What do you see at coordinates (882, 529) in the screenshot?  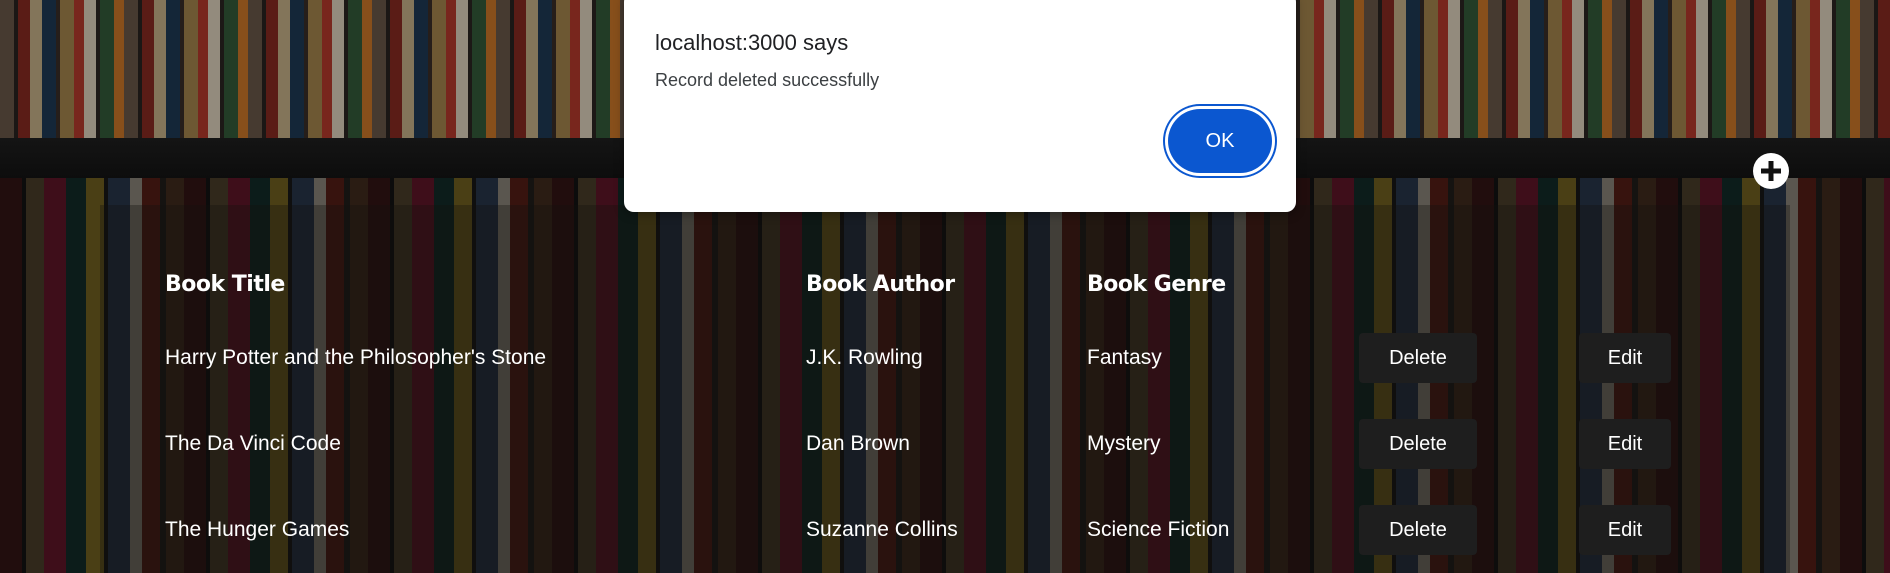 I see `book-author-cell: Suzanne Collins` at bounding box center [882, 529].